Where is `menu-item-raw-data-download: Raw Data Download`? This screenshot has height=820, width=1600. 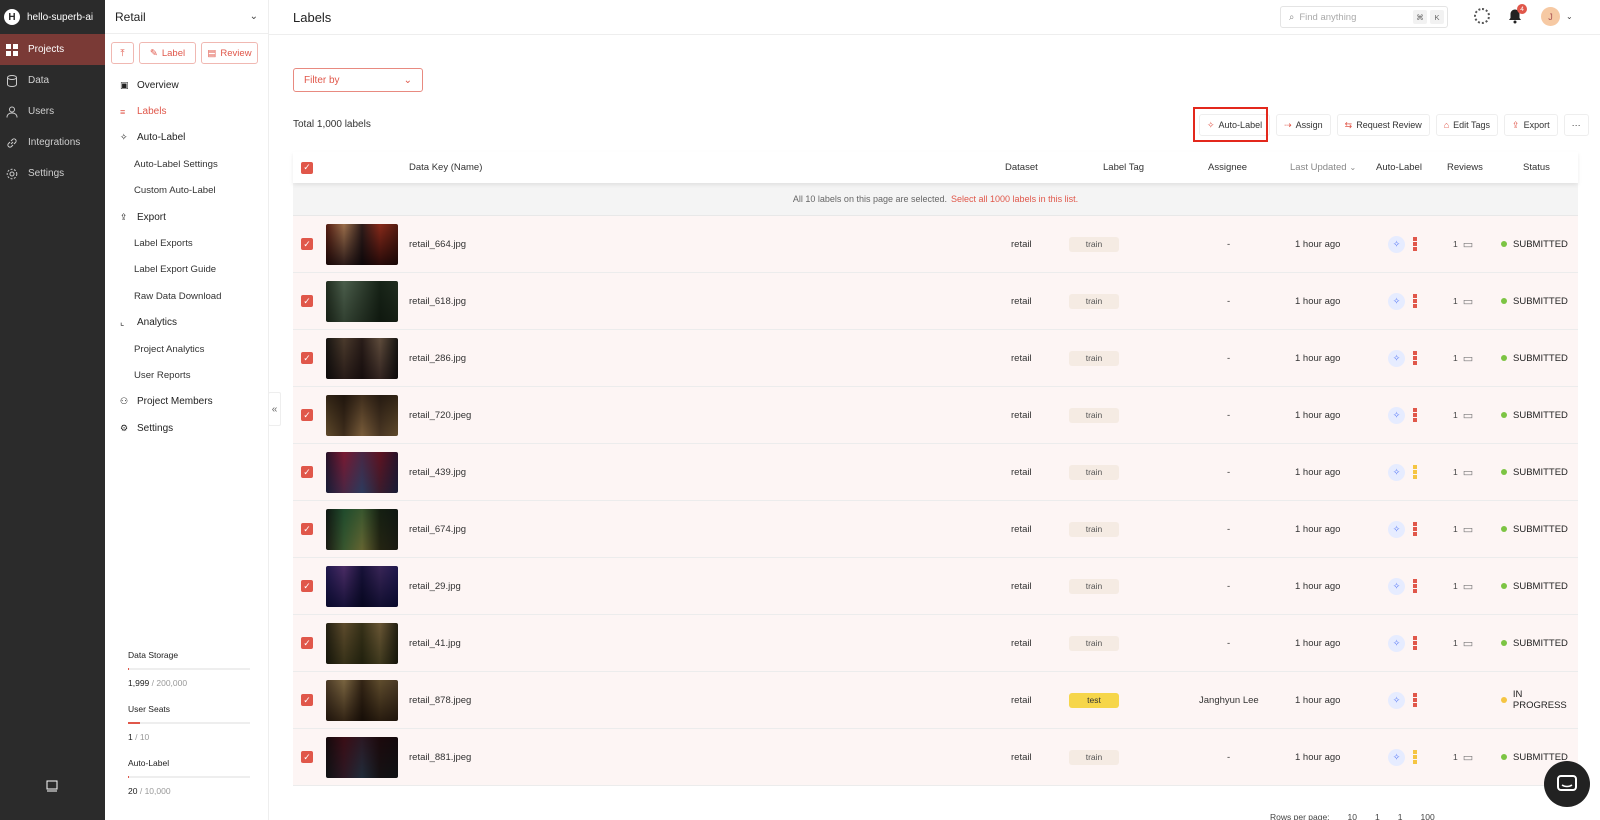 menu-item-raw-data-download: Raw Data Download is located at coordinates (186, 296).